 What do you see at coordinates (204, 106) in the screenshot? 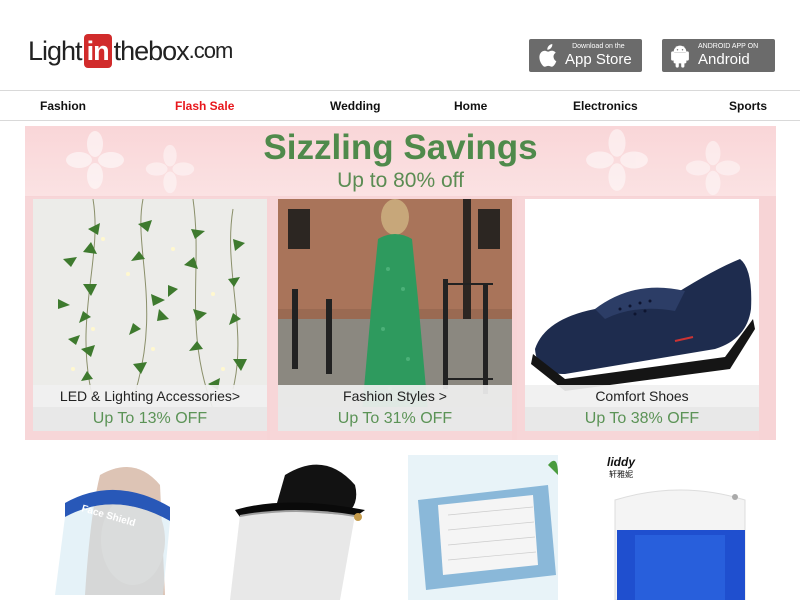
I see `nav-flash-sale: Flash Sale` at bounding box center [204, 106].